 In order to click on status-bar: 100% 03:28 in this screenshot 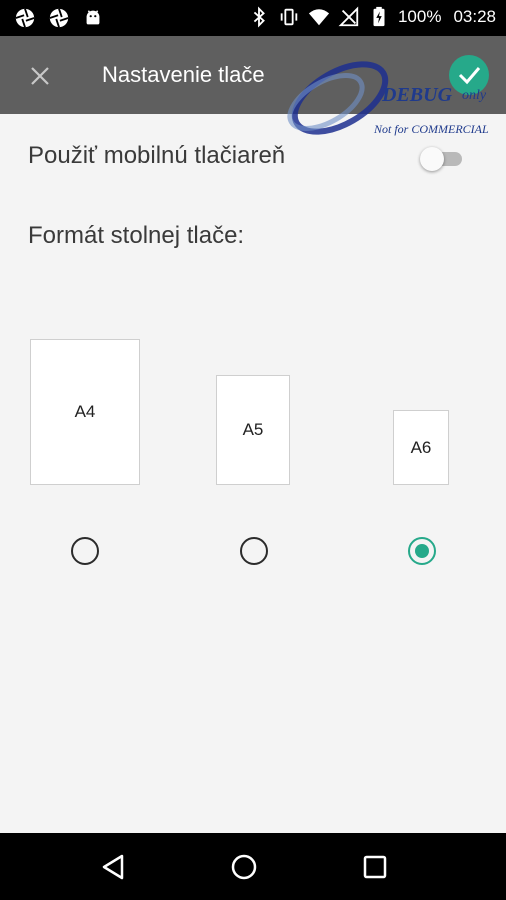, I will do `click(253, 18)`.